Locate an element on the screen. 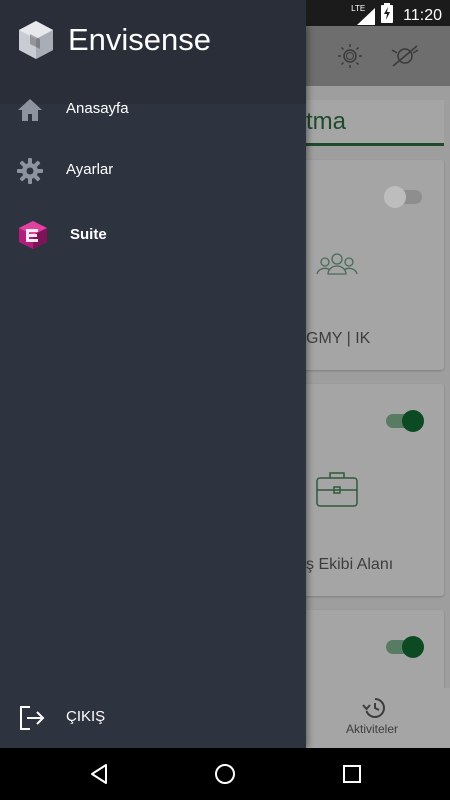 Image resolution: width=450 pixels, height=800 pixels. drawer-item-settings: Ayarlar is located at coordinates (153, 171).